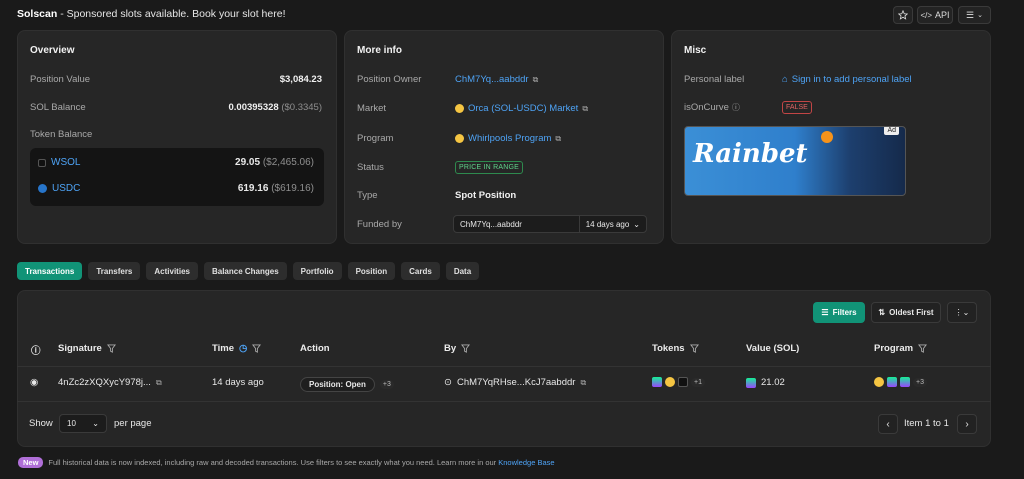 The height and width of the screenshot is (479, 1024). What do you see at coordinates (920, 382) in the screenshot?
I see `program-more: +3` at bounding box center [920, 382].